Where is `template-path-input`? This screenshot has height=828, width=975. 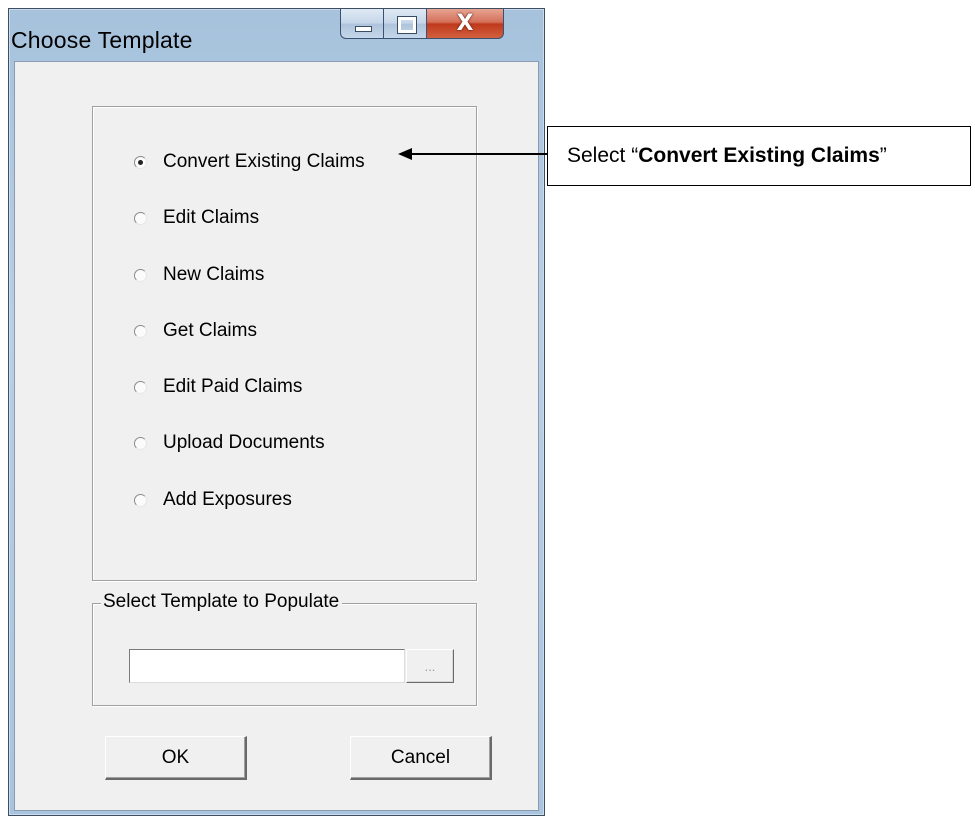 template-path-input is located at coordinates (267, 666).